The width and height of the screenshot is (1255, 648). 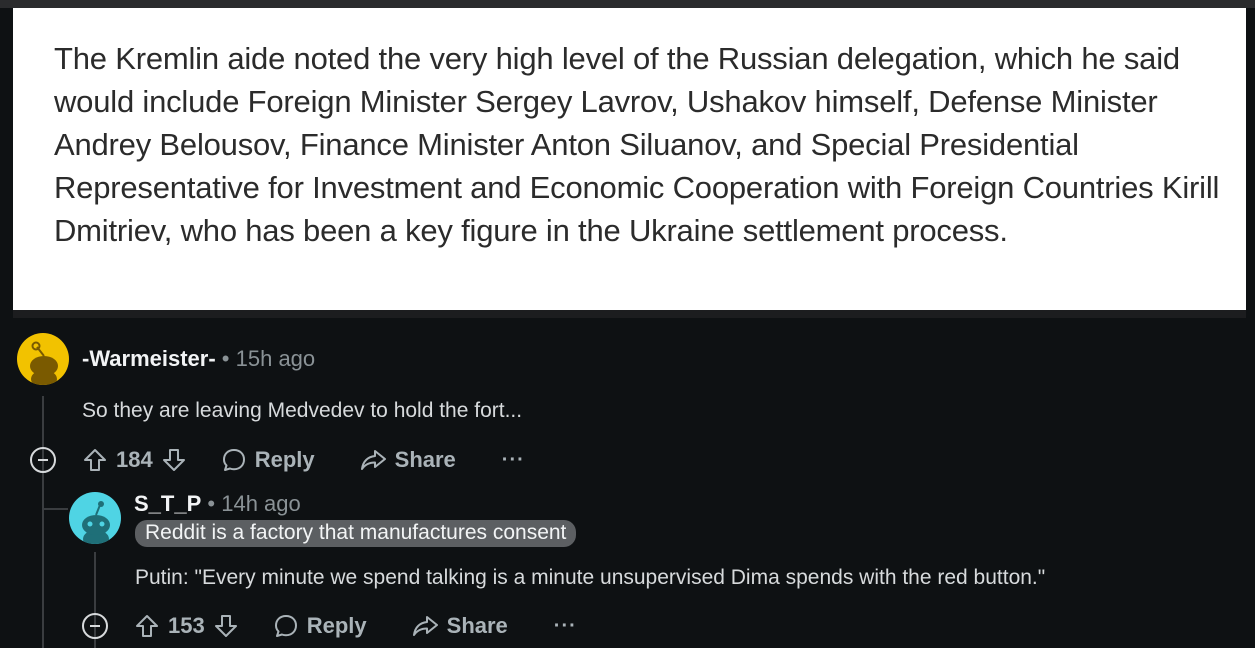 I want to click on comment-meta: -Warmeister- • 15h ago, so click(x=198, y=359).